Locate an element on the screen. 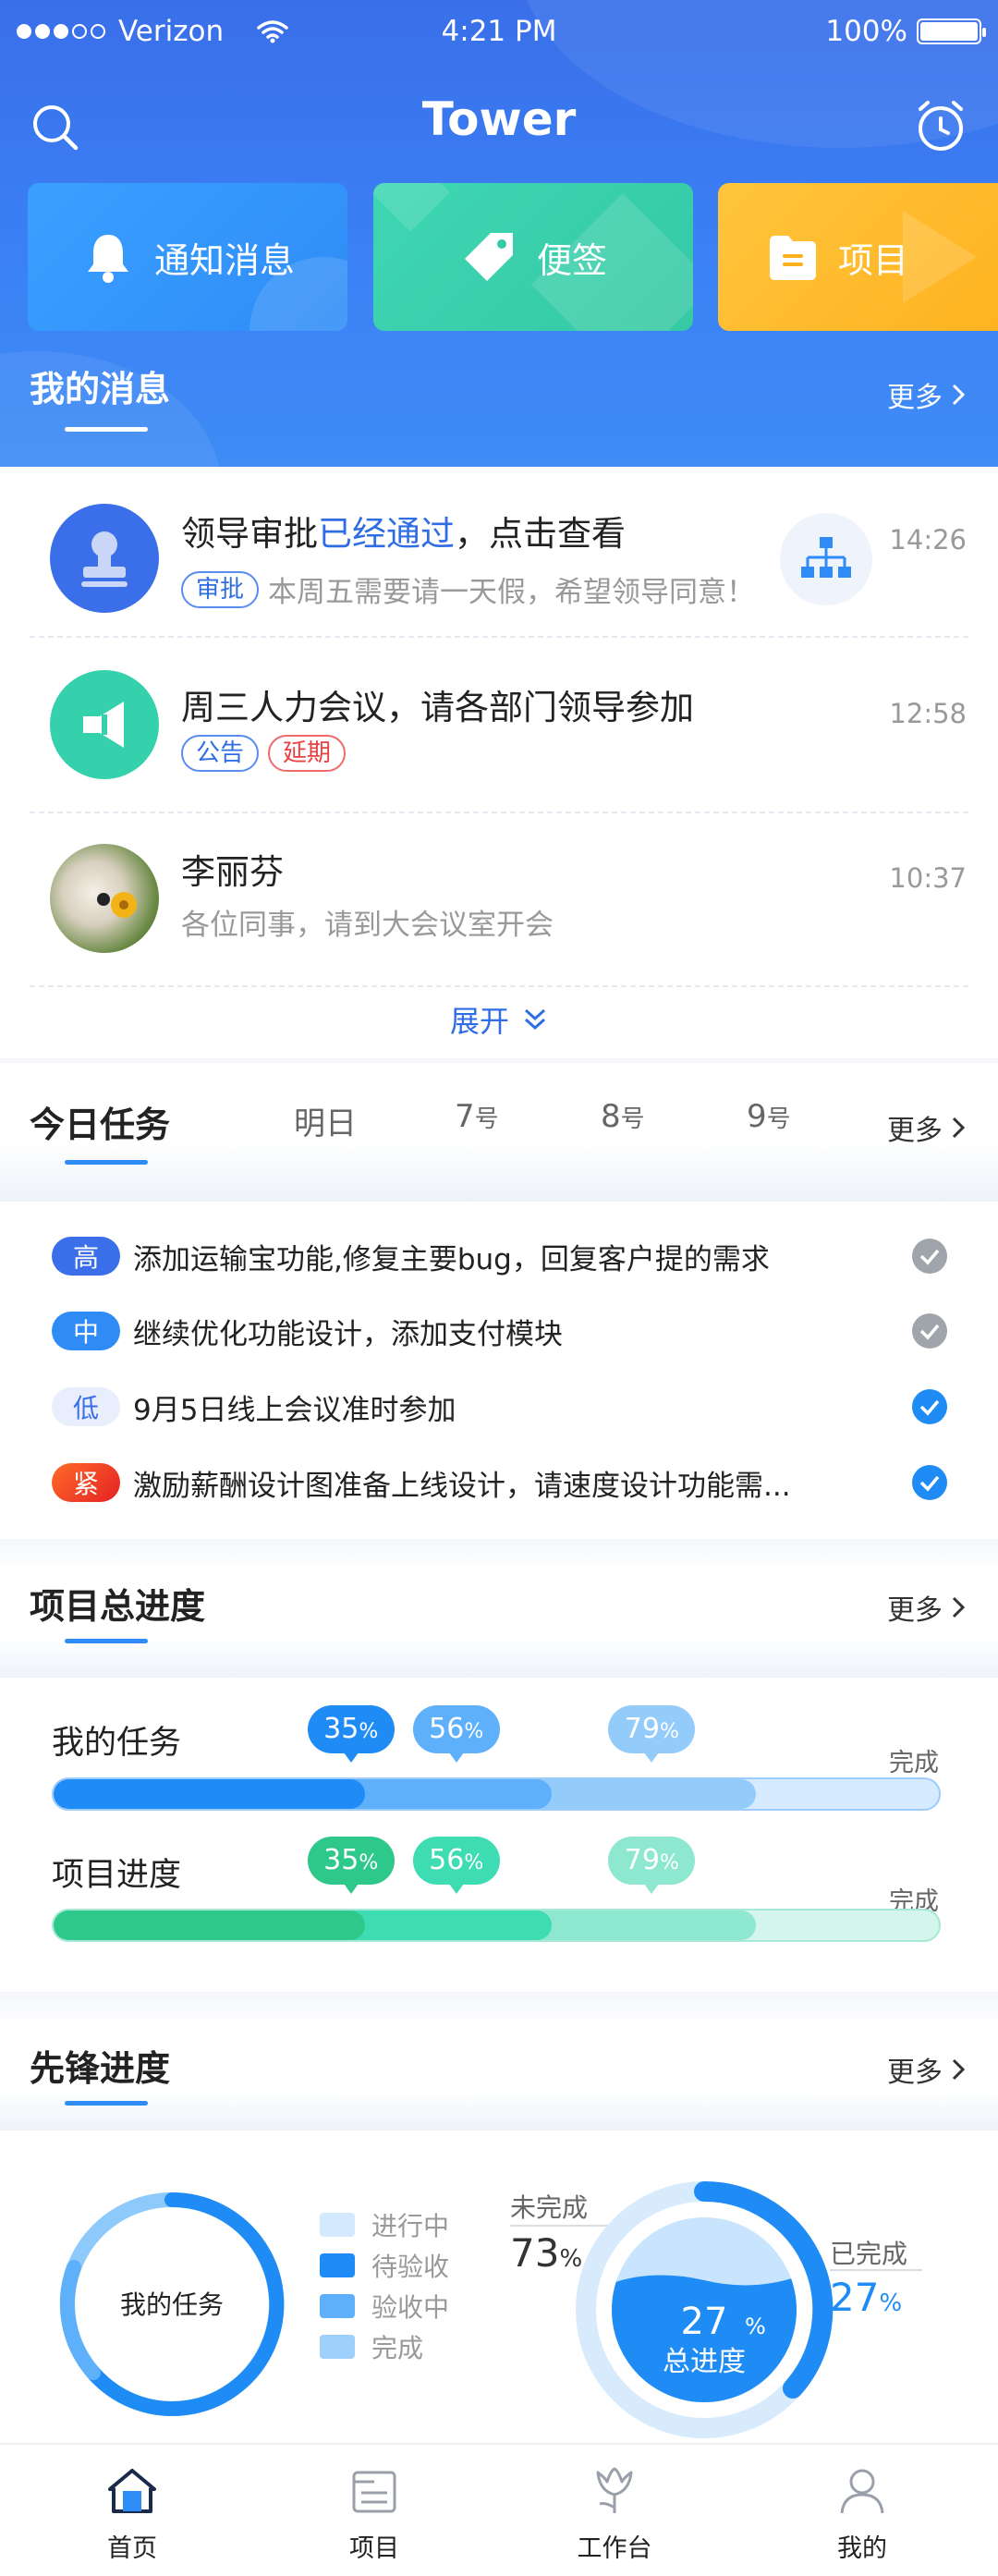  message-title-part: 领导审批 is located at coordinates (249, 534).